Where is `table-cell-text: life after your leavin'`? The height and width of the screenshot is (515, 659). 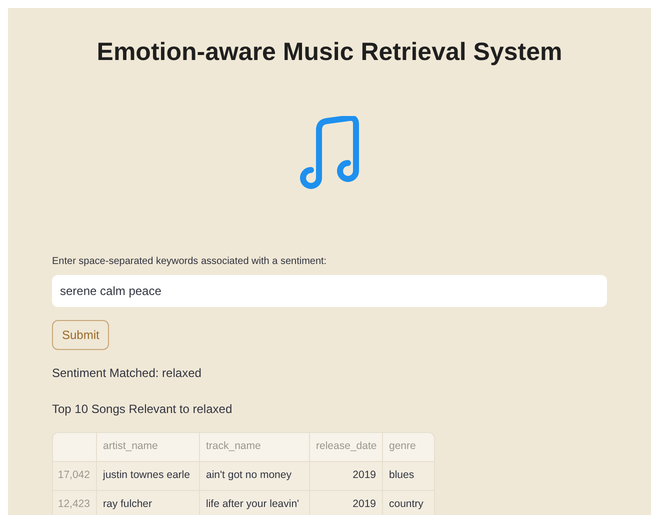
table-cell-text: life after your leavin' is located at coordinates (253, 504).